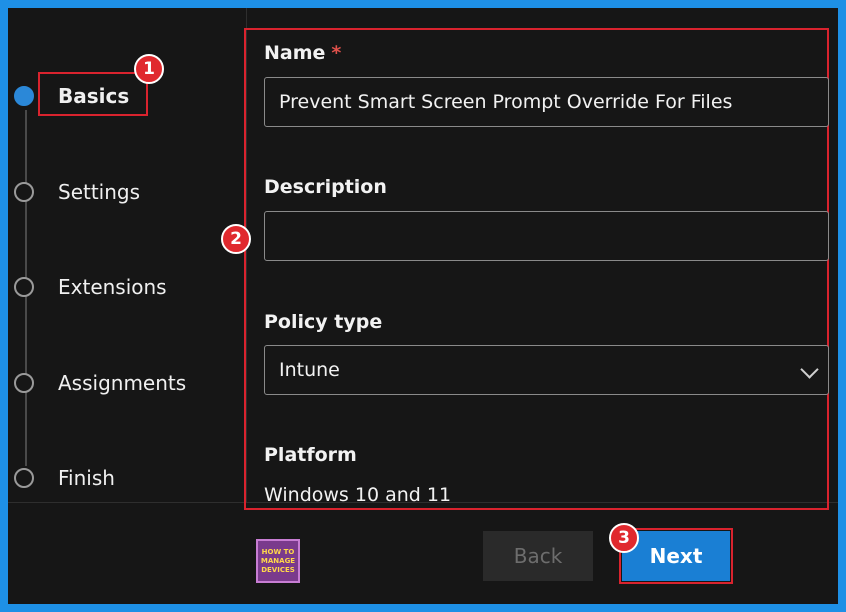 The height and width of the screenshot is (612, 846). I want to click on annotation-badge-1: 1, so click(149, 69).